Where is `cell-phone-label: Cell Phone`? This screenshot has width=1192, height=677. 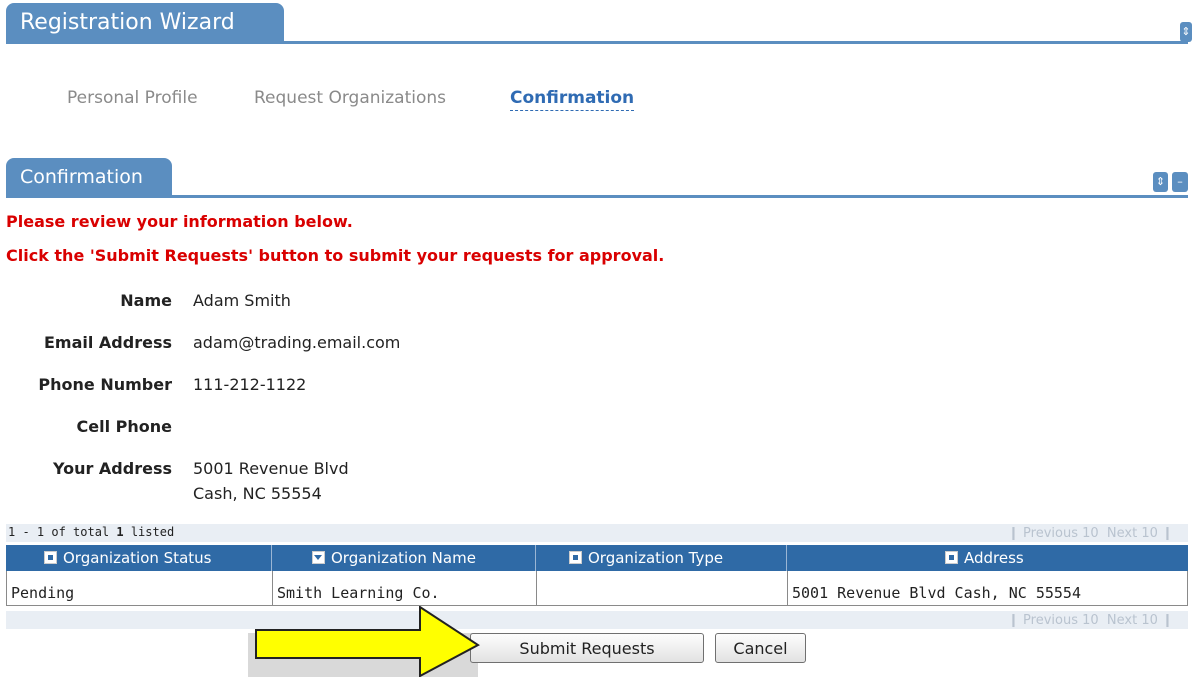
cell-phone-label: Cell Phone is located at coordinates (124, 426).